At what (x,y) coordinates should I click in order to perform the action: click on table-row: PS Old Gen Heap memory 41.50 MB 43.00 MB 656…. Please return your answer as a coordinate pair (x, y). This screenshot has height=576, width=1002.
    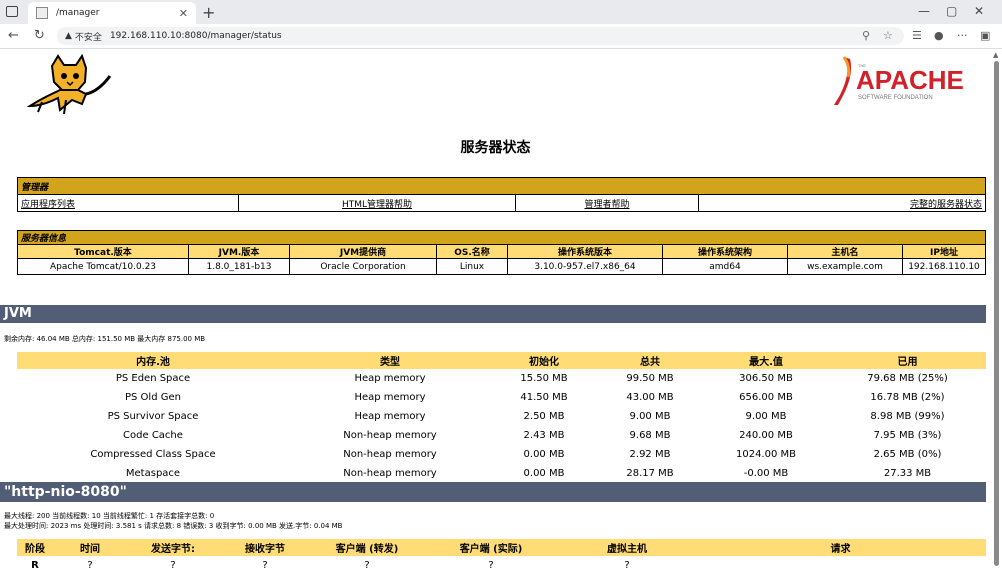
    Looking at the image, I should click on (501, 397).